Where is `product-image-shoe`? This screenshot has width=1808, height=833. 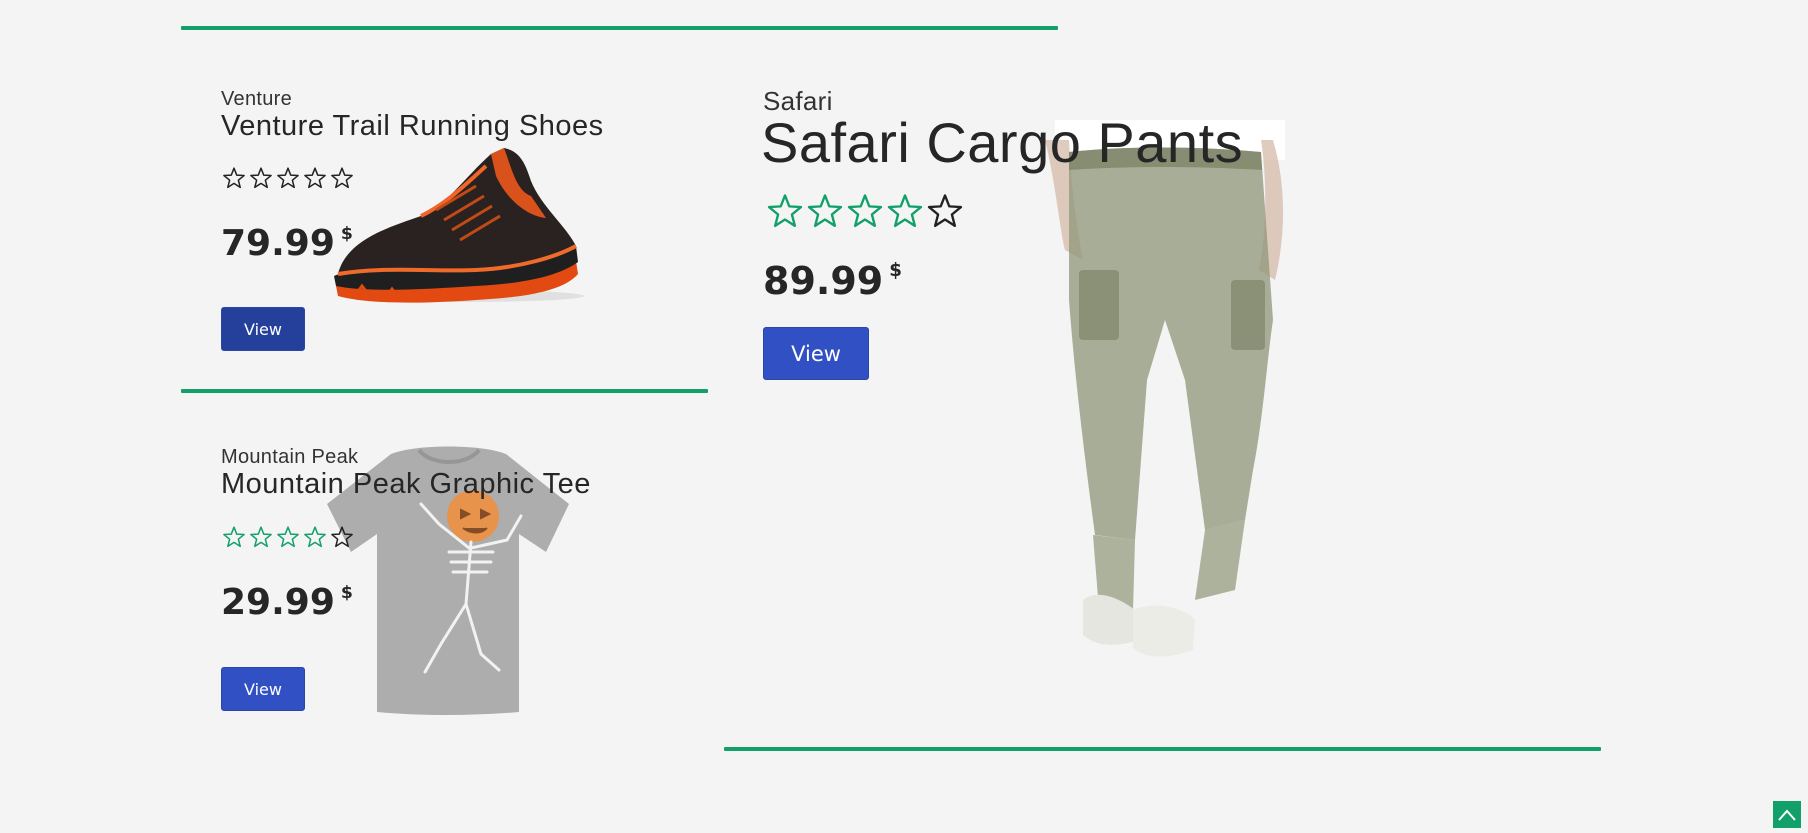 product-image-shoe is located at coordinates (457, 221).